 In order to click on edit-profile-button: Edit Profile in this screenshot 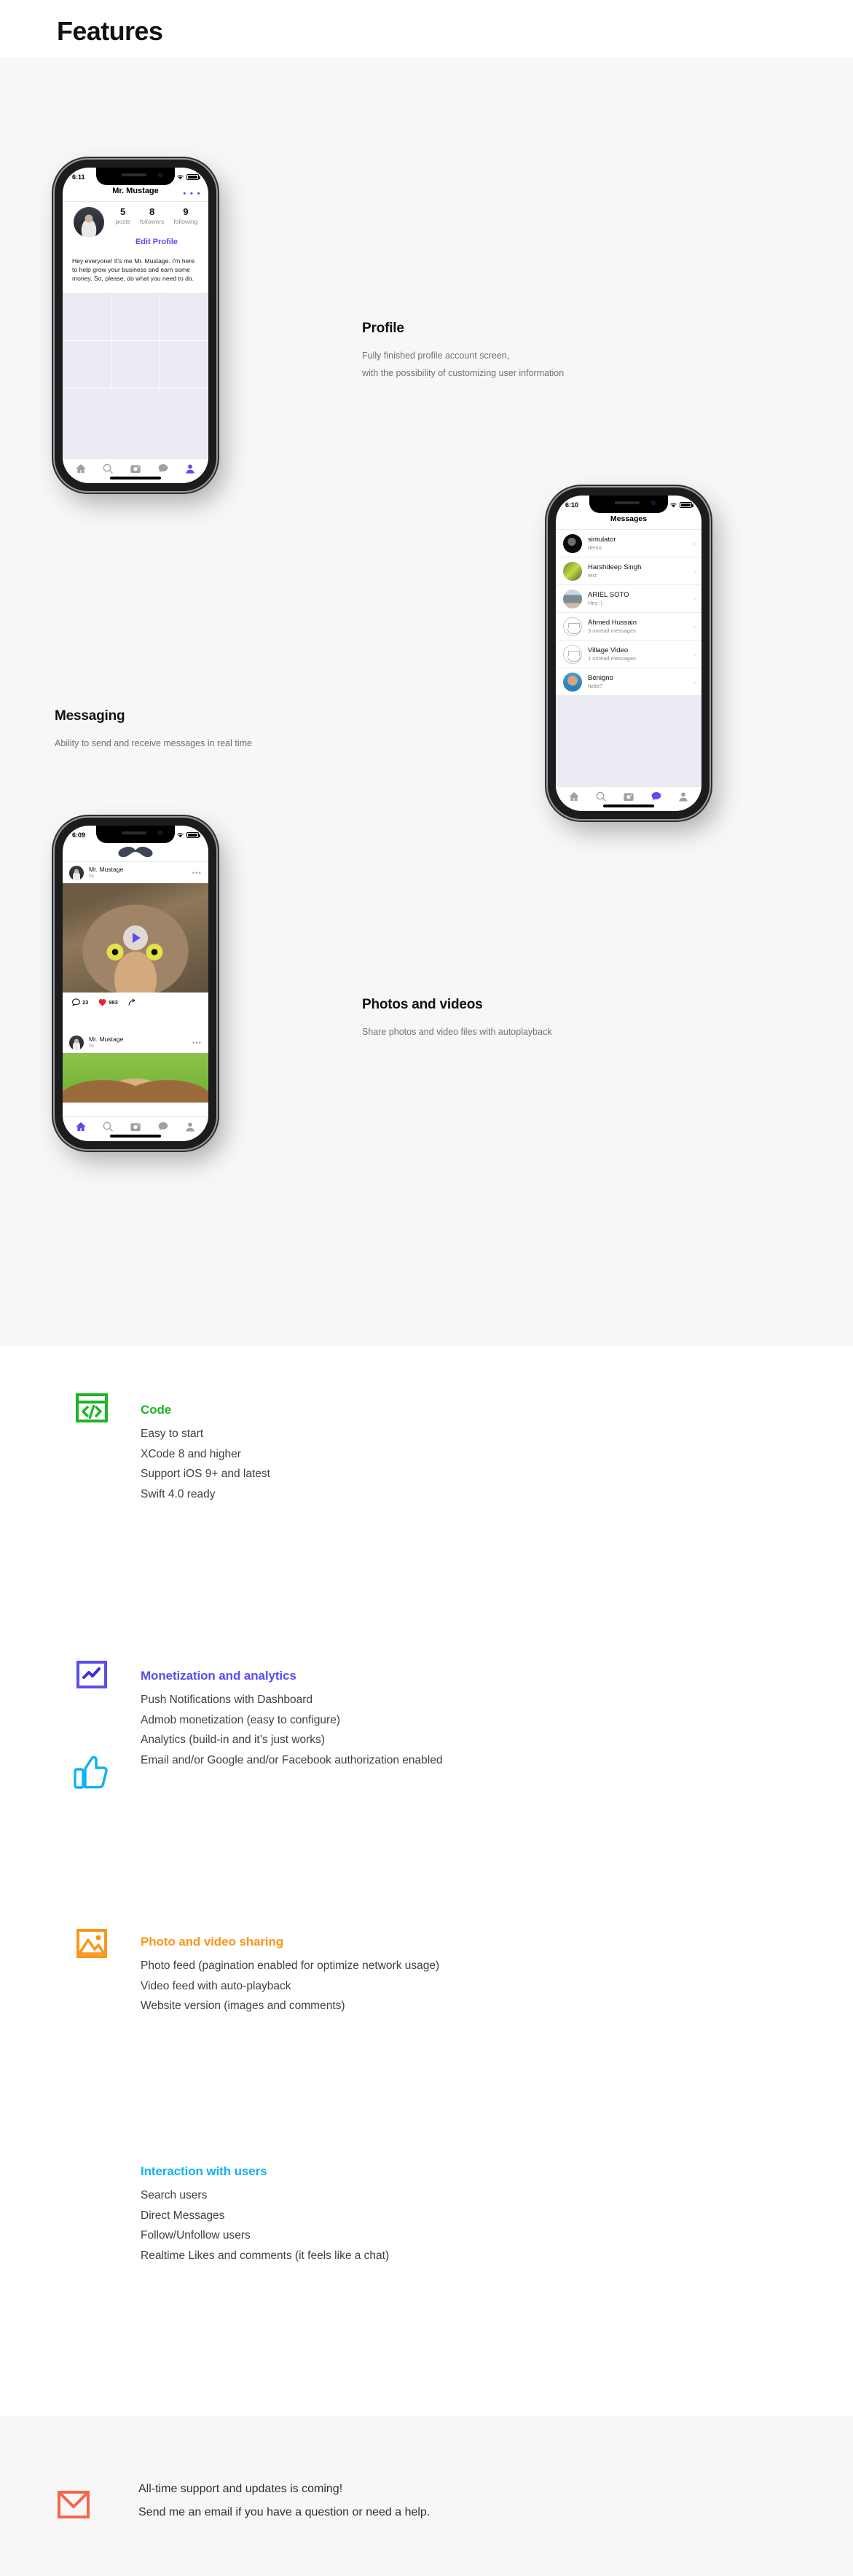, I will do `click(157, 242)`.